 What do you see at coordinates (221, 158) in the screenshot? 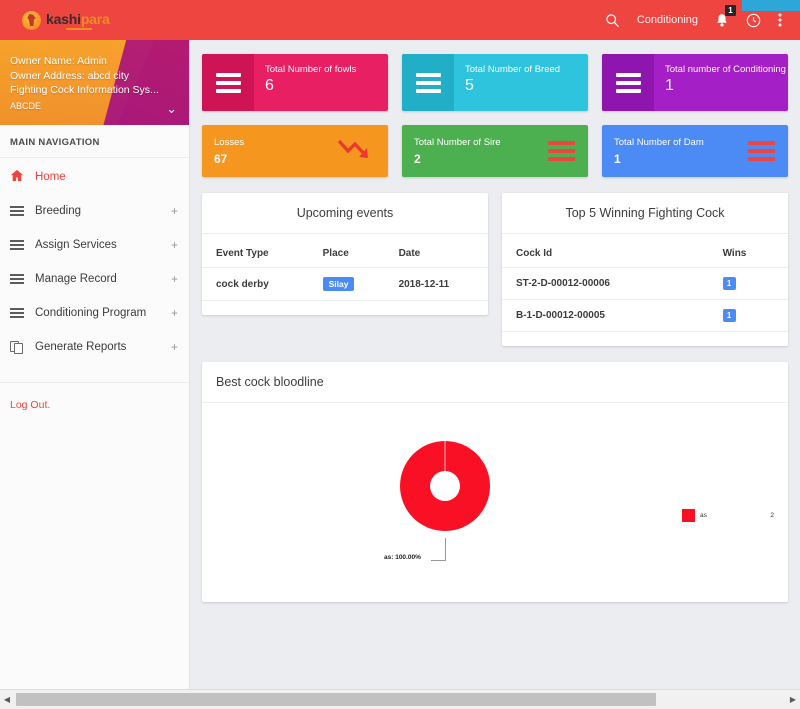
I see `stat-value: 67` at bounding box center [221, 158].